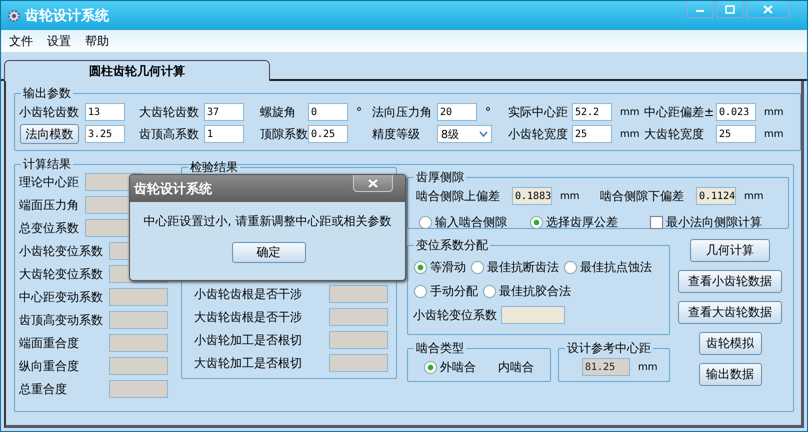  Describe the element at coordinates (21, 41) in the screenshot. I see `menu-item: 文件` at that location.